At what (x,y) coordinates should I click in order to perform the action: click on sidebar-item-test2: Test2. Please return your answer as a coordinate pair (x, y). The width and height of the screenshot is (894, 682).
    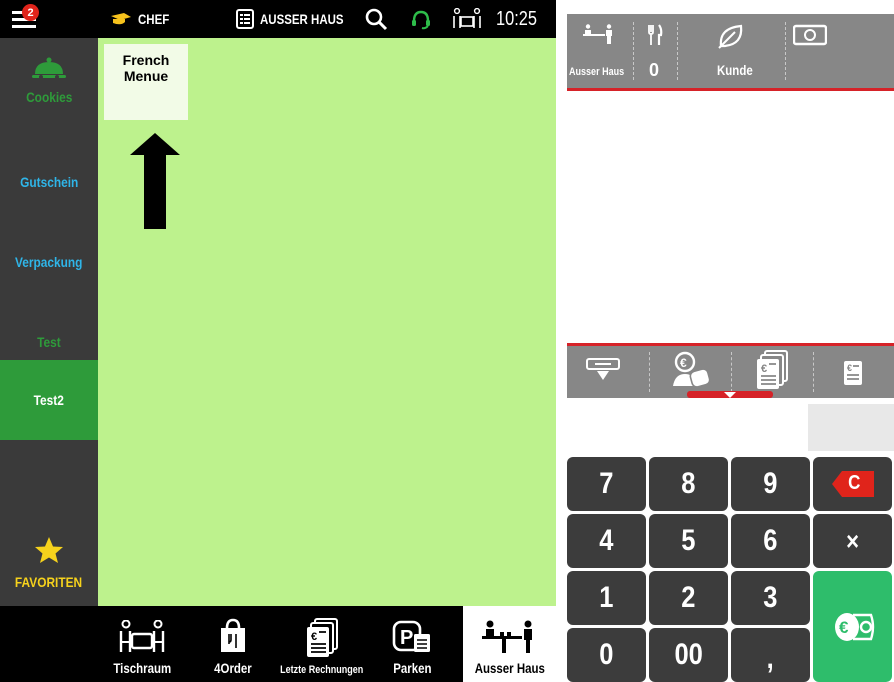
    Looking at the image, I should click on (49, 400).